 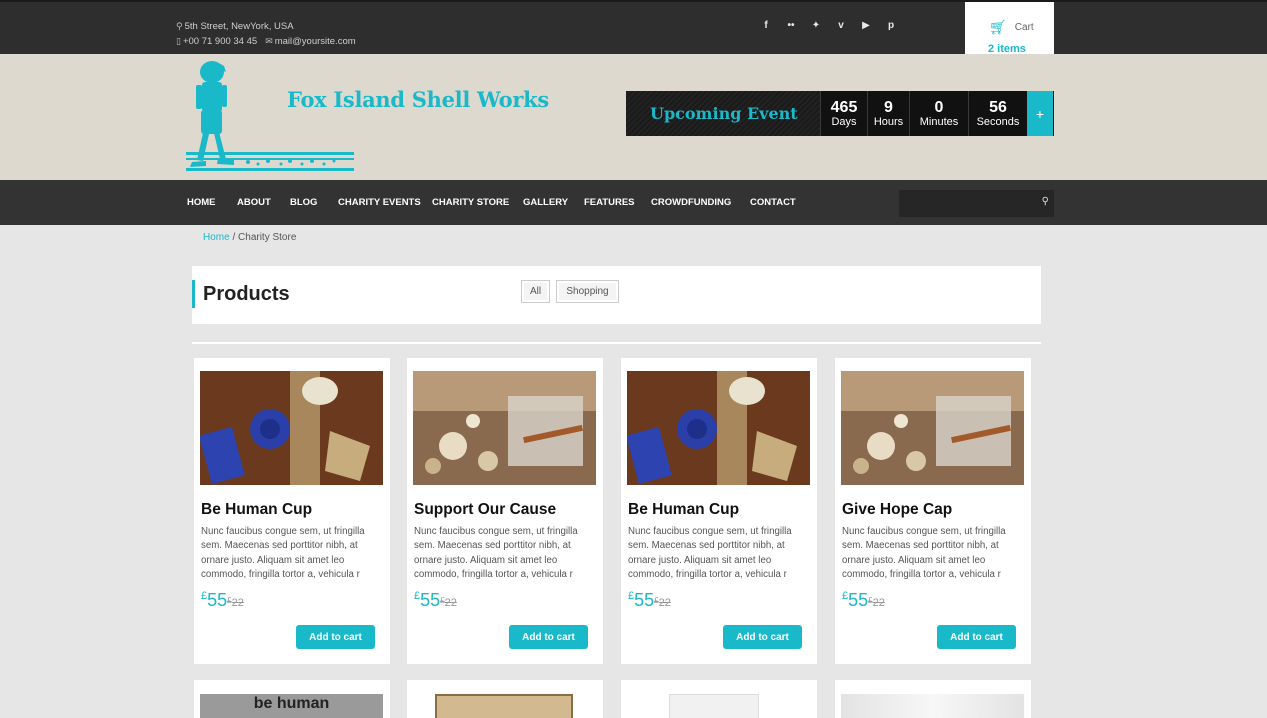 I want to click on search-icon: ⚲, so click(x=1045, y=201).